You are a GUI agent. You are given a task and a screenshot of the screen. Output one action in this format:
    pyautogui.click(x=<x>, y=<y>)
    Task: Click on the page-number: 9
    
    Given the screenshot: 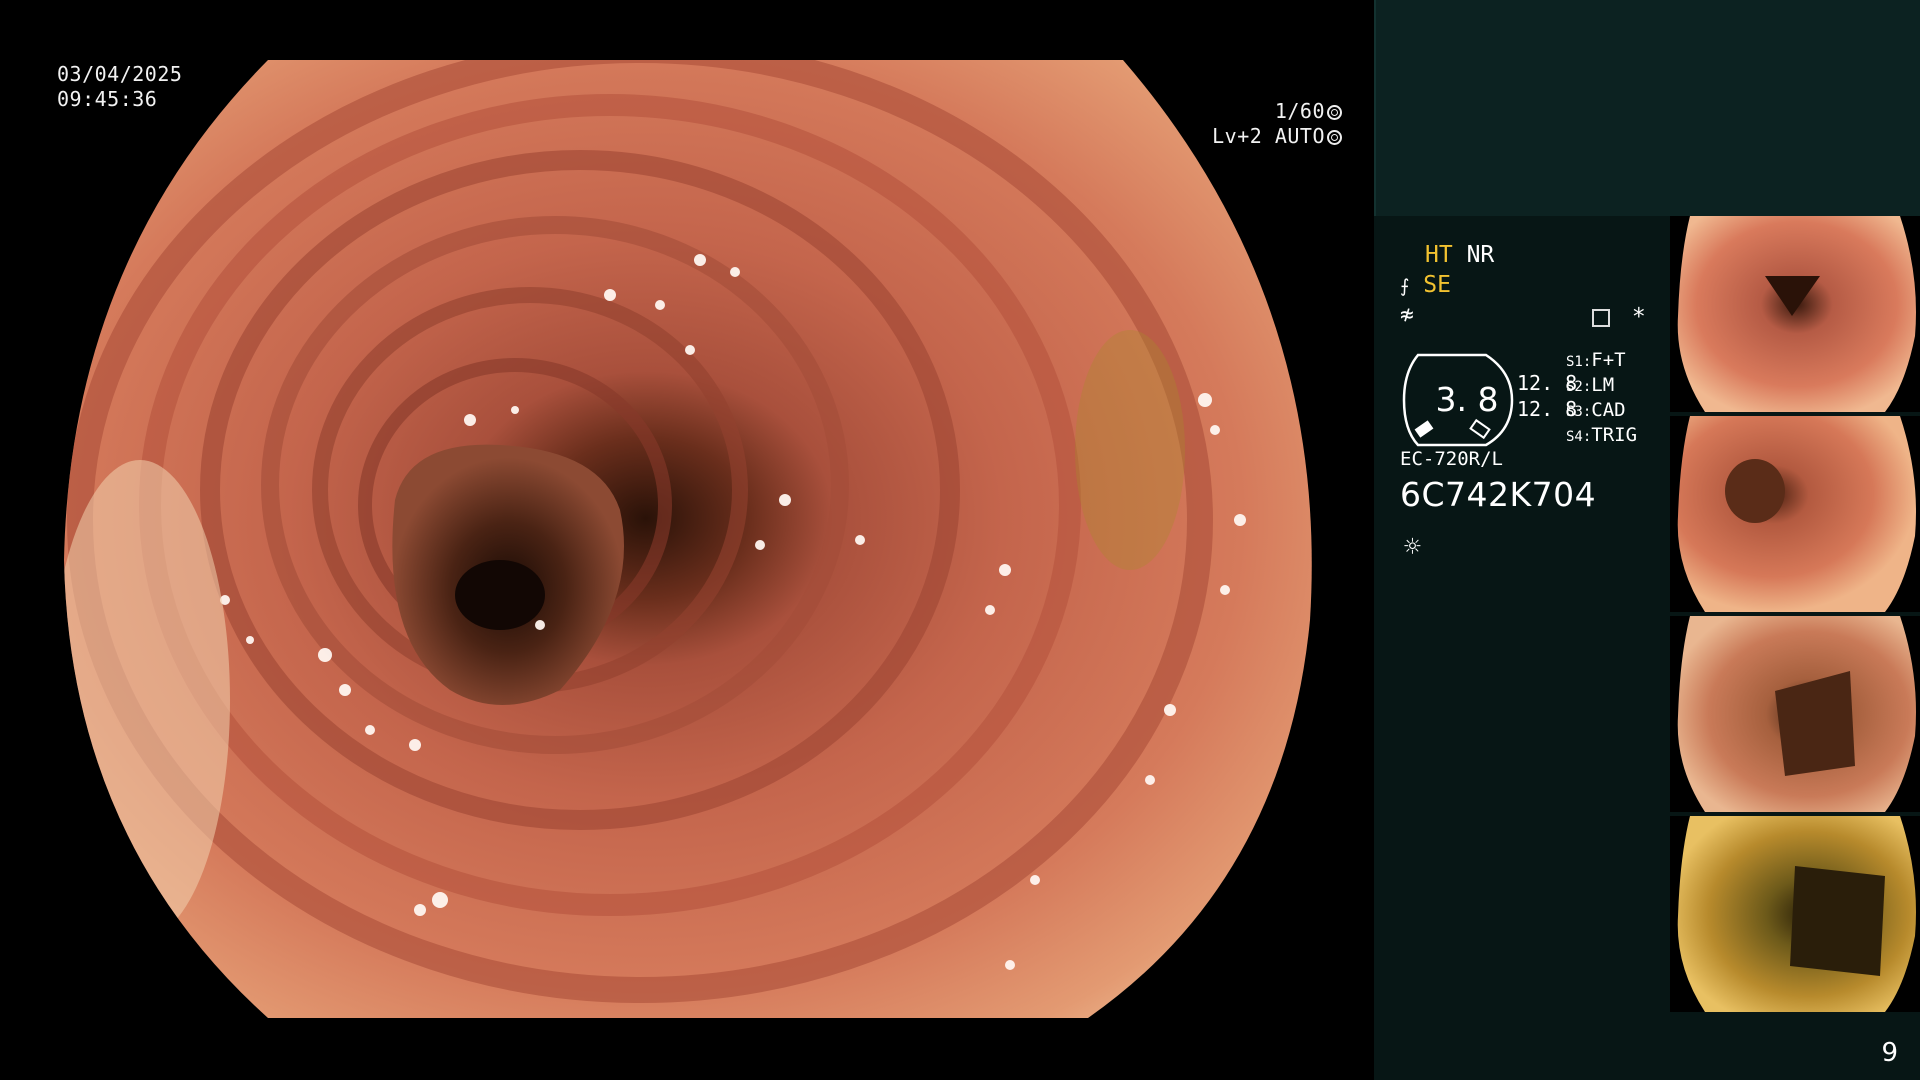 What is the action you would take?
    pyautogui.click(x=1889, y=1053)
    